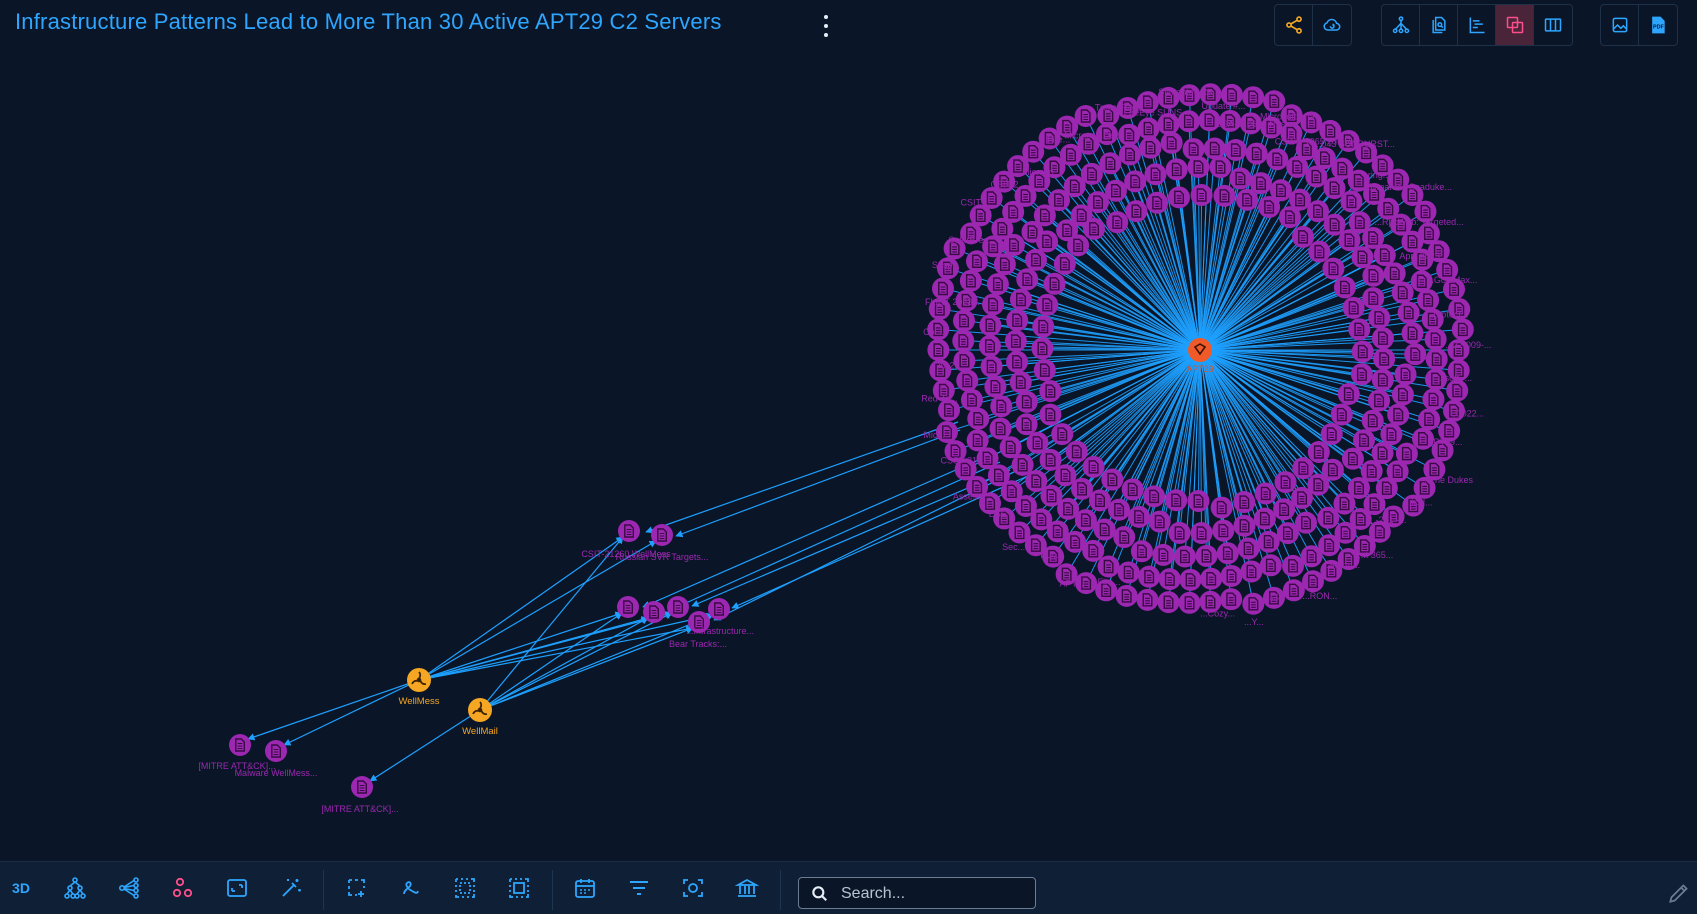 The width and height of the screenshot is (1697, 914). I want to click on share-button, so click(1294, 25).